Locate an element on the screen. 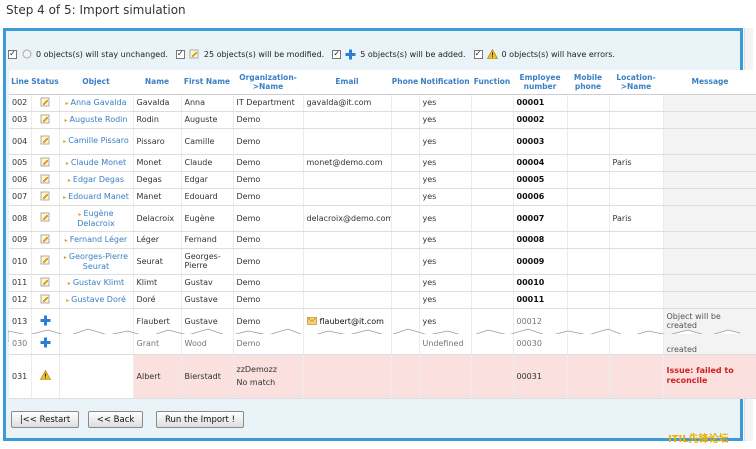  added-checkbox: ✓ is located at coordinates (337, 54).